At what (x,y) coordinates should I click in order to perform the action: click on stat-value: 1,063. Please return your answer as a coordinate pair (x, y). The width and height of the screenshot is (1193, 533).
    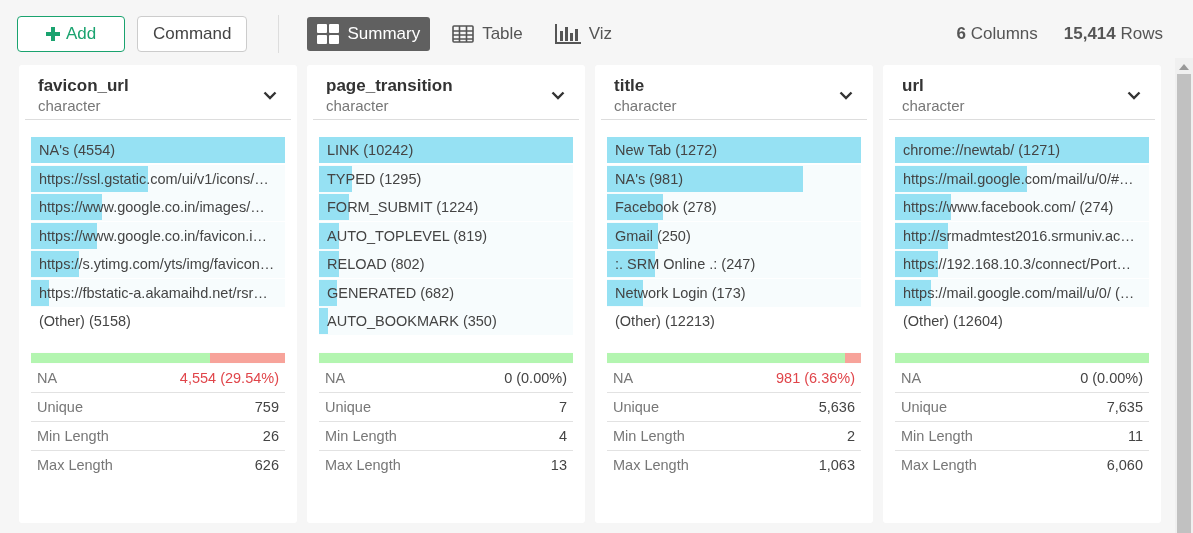
    Looking at the image, I should click on (836, 465).